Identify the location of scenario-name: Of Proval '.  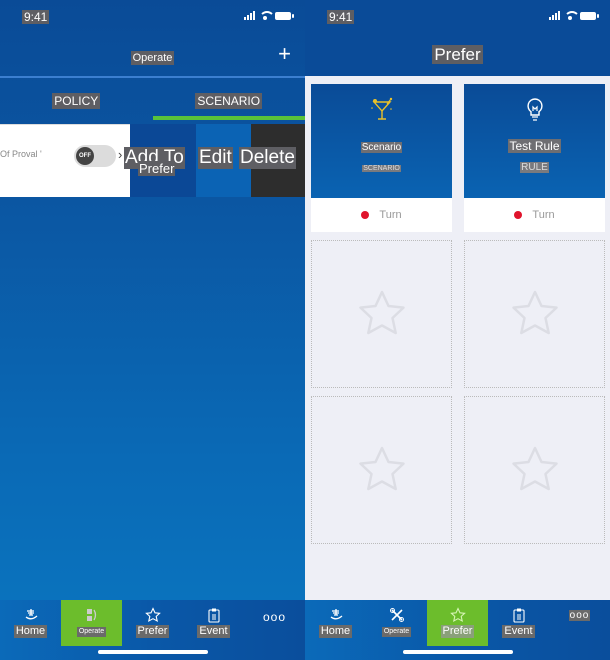
(21, 154).